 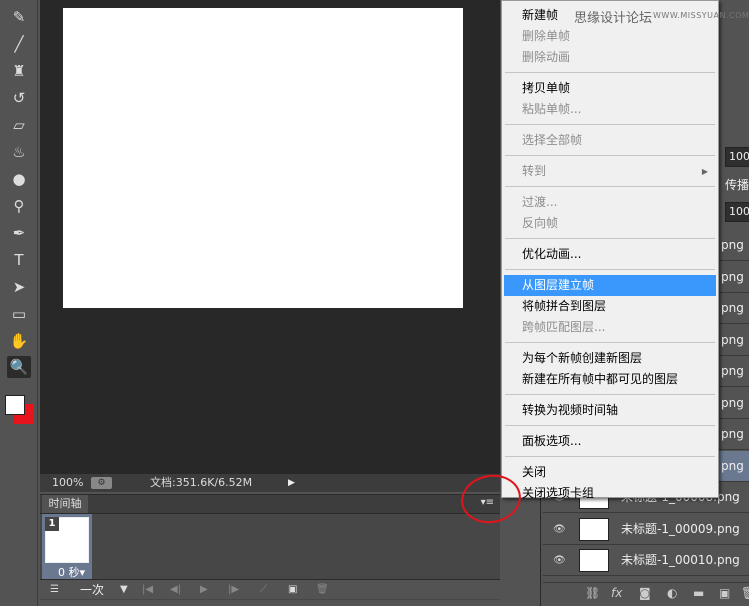 What do you see at coordinates (19, 260) in the screenshot?
I see `type-tool-icon: T` at bounding box center [19, 260].